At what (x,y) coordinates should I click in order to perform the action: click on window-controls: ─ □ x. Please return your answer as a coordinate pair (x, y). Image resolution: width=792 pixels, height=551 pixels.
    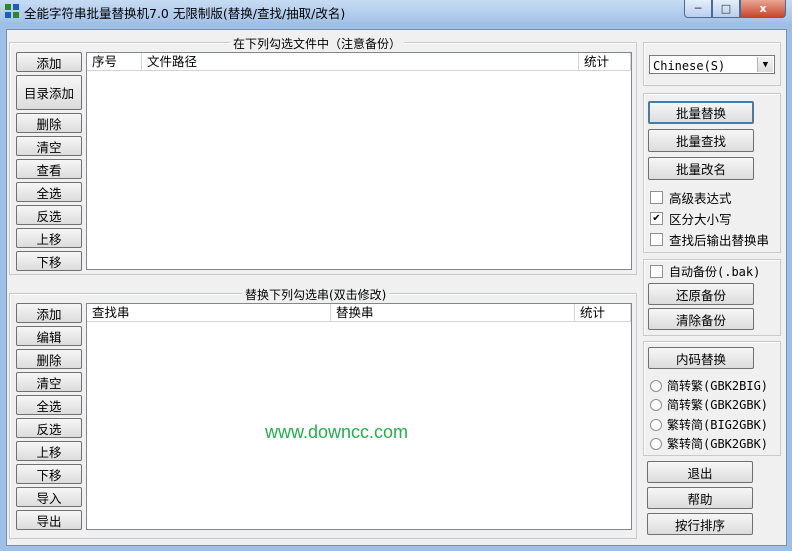
    Looking at the image, I should click on (735, 9).